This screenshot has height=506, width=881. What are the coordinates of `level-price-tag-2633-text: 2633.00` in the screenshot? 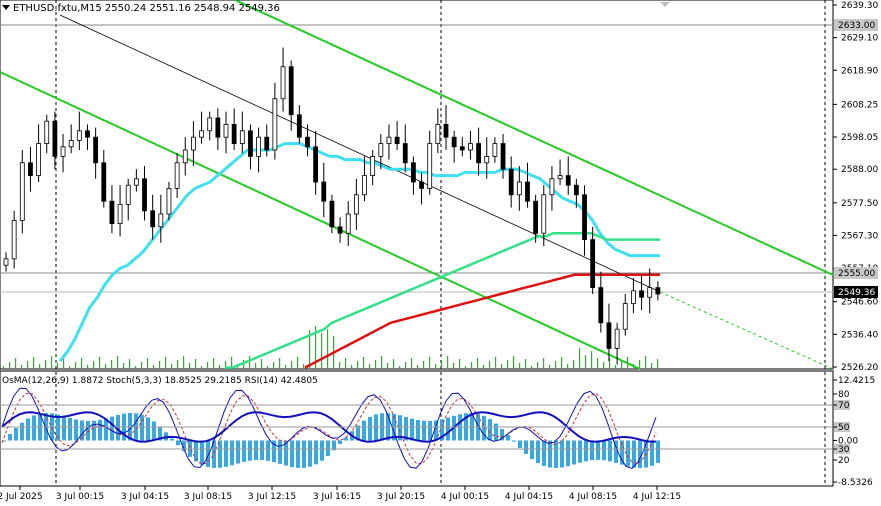 It's located at (856, 26).